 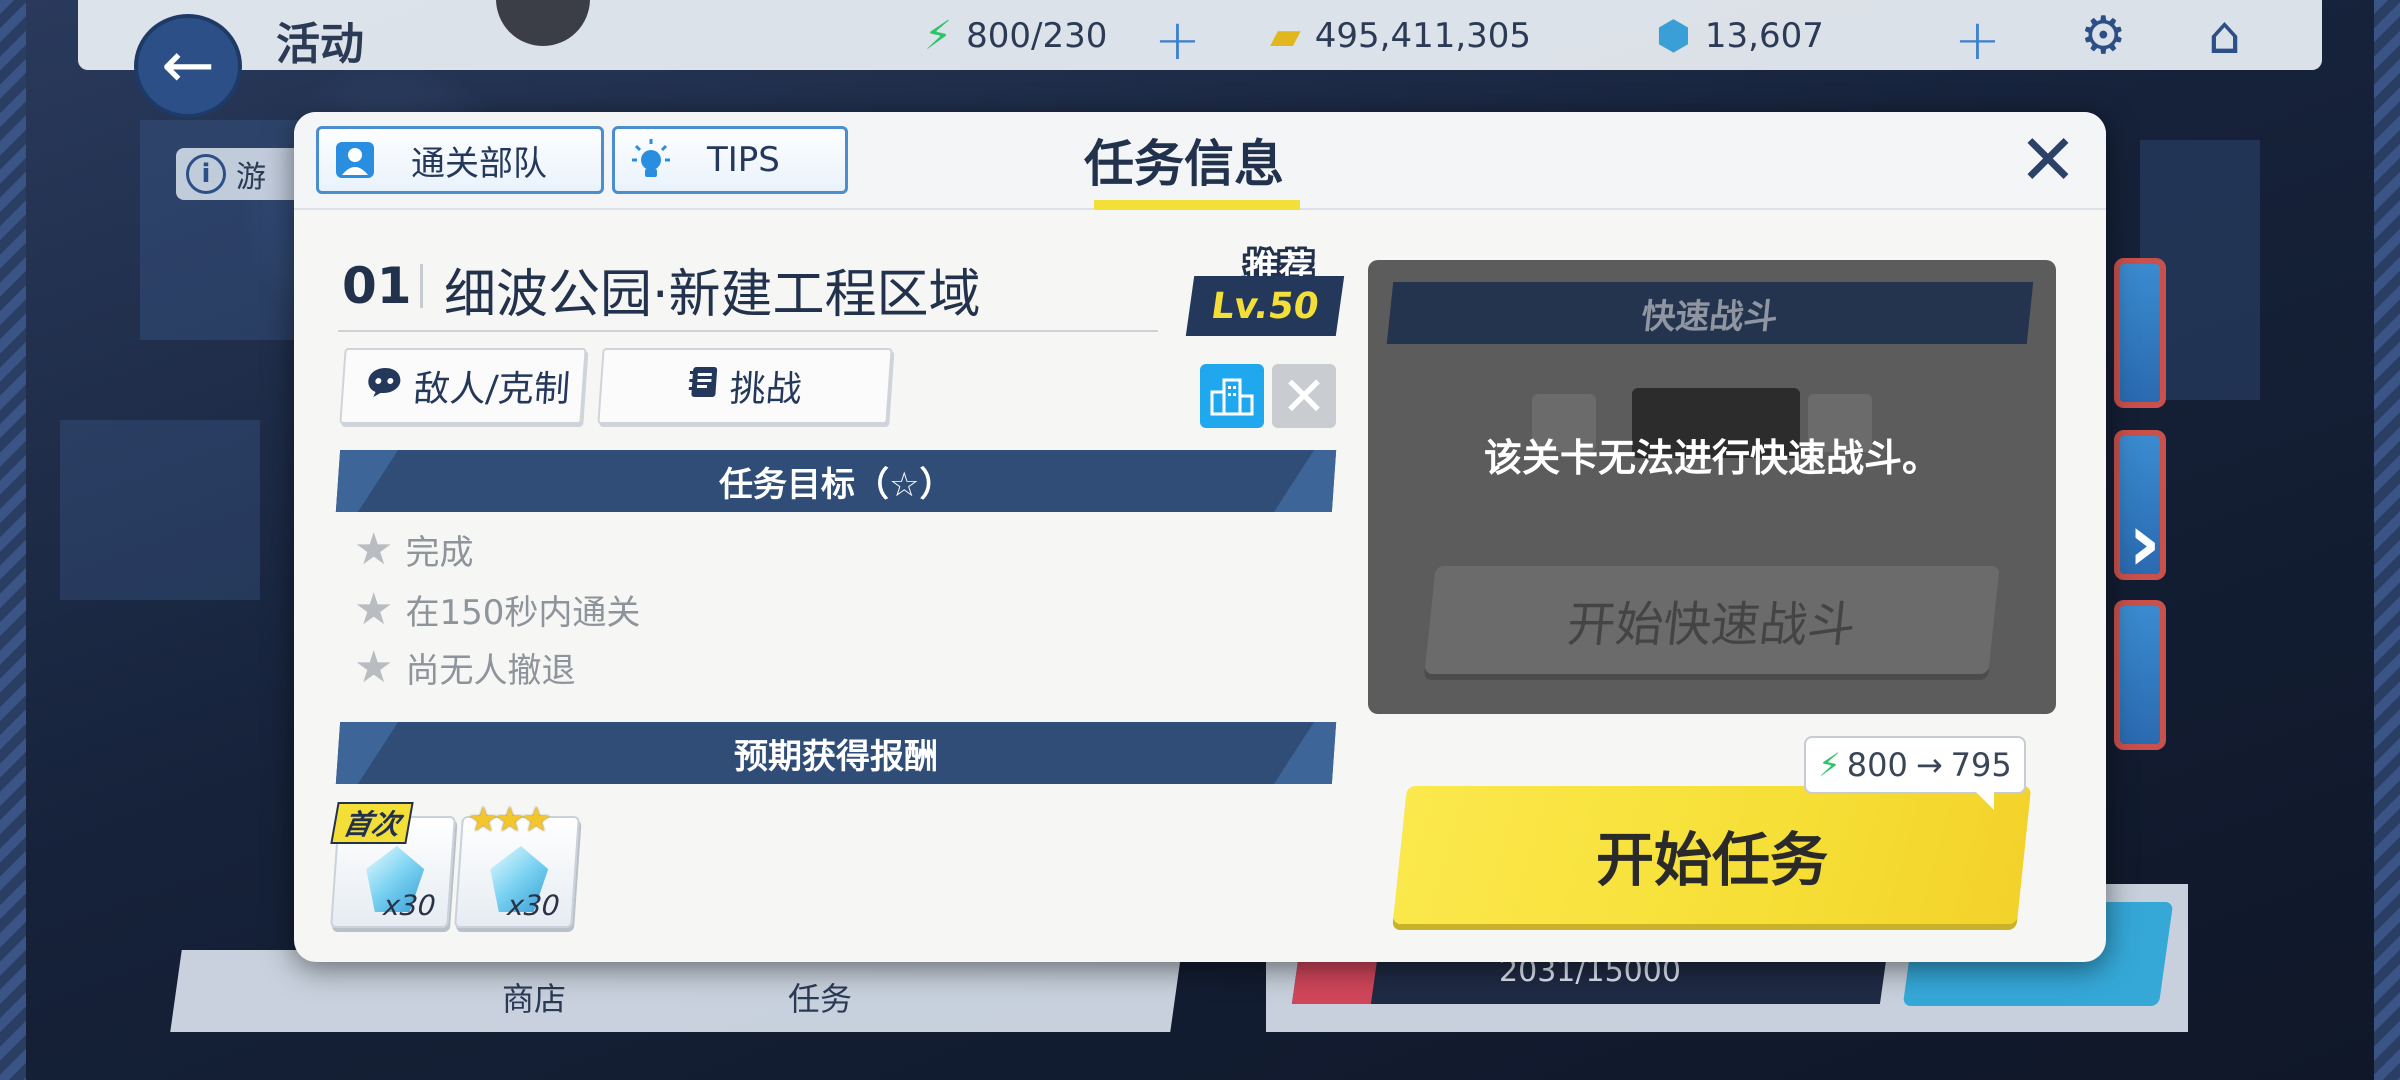 I want to click on objective-item: ★ 完成, so click(x=414, y=549).